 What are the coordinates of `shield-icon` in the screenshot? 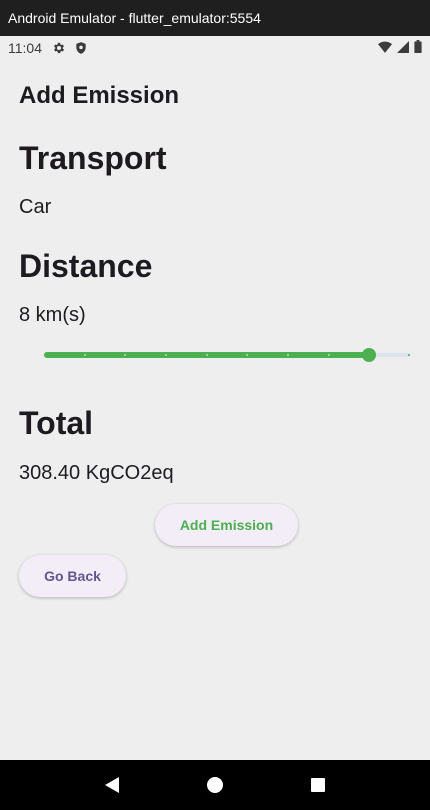 It's located at (81, 48).